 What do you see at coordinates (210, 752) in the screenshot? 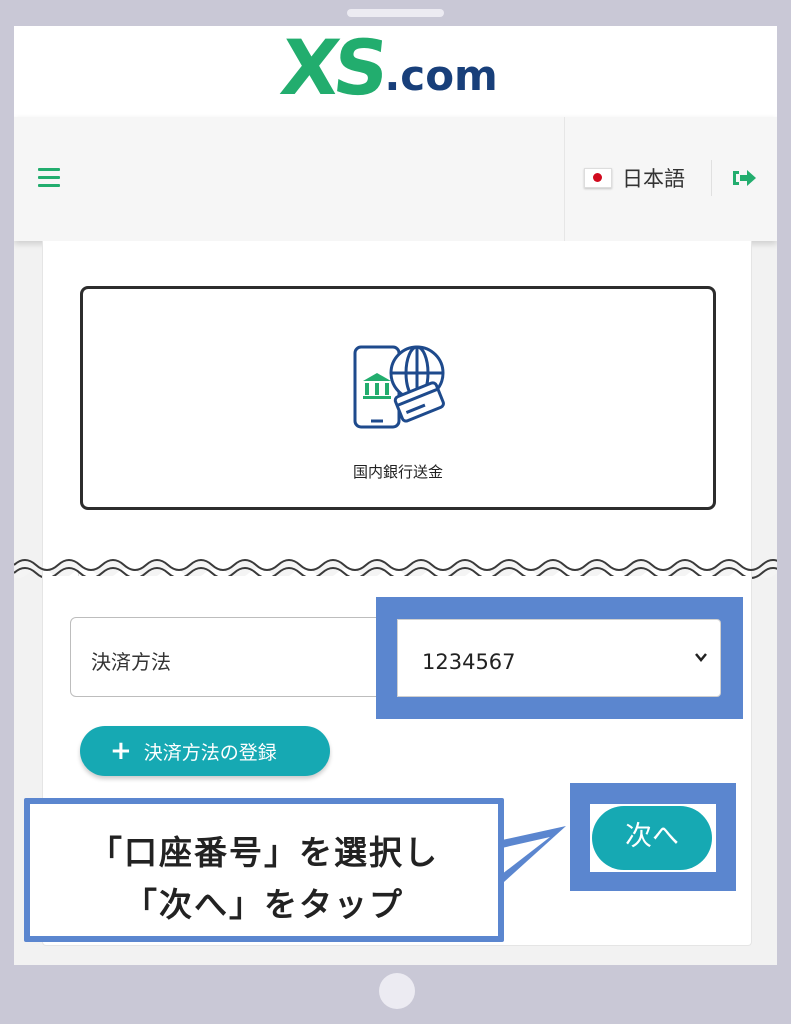
I see `register-payment-method-label: 決済方法の登録` at bounding box center [210, 752].